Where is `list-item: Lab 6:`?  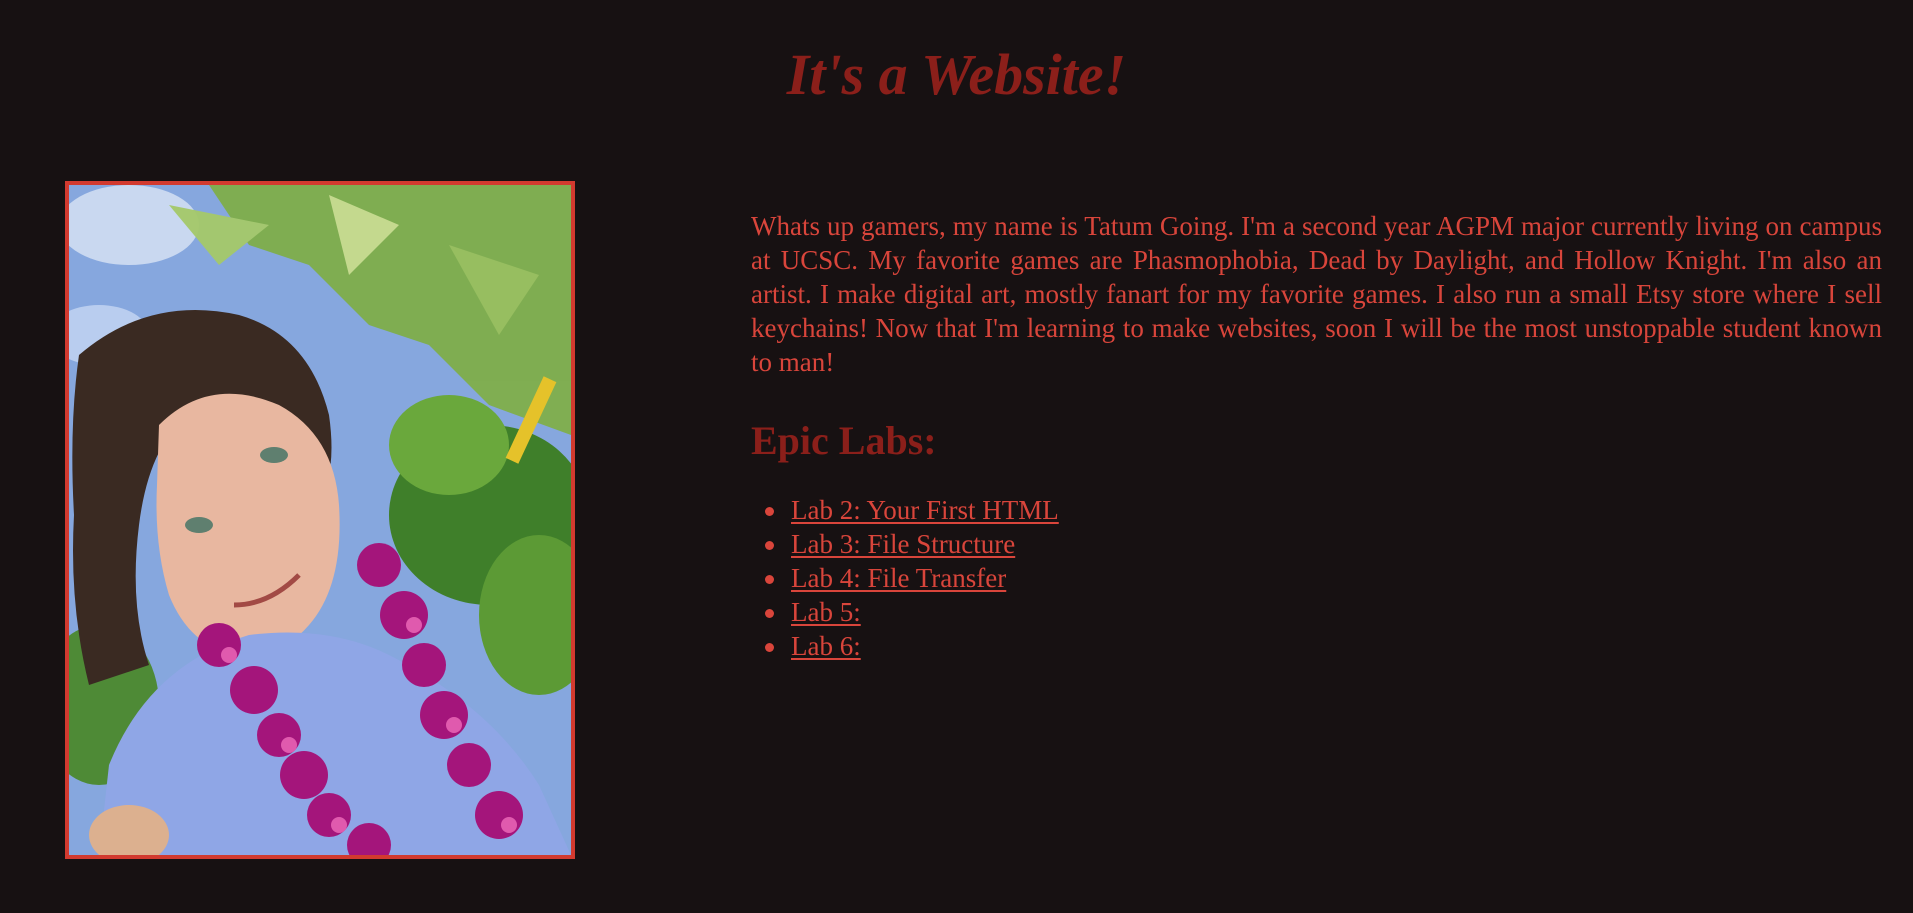 list-item: Lab 6: is located at coordinates (1316, 646).